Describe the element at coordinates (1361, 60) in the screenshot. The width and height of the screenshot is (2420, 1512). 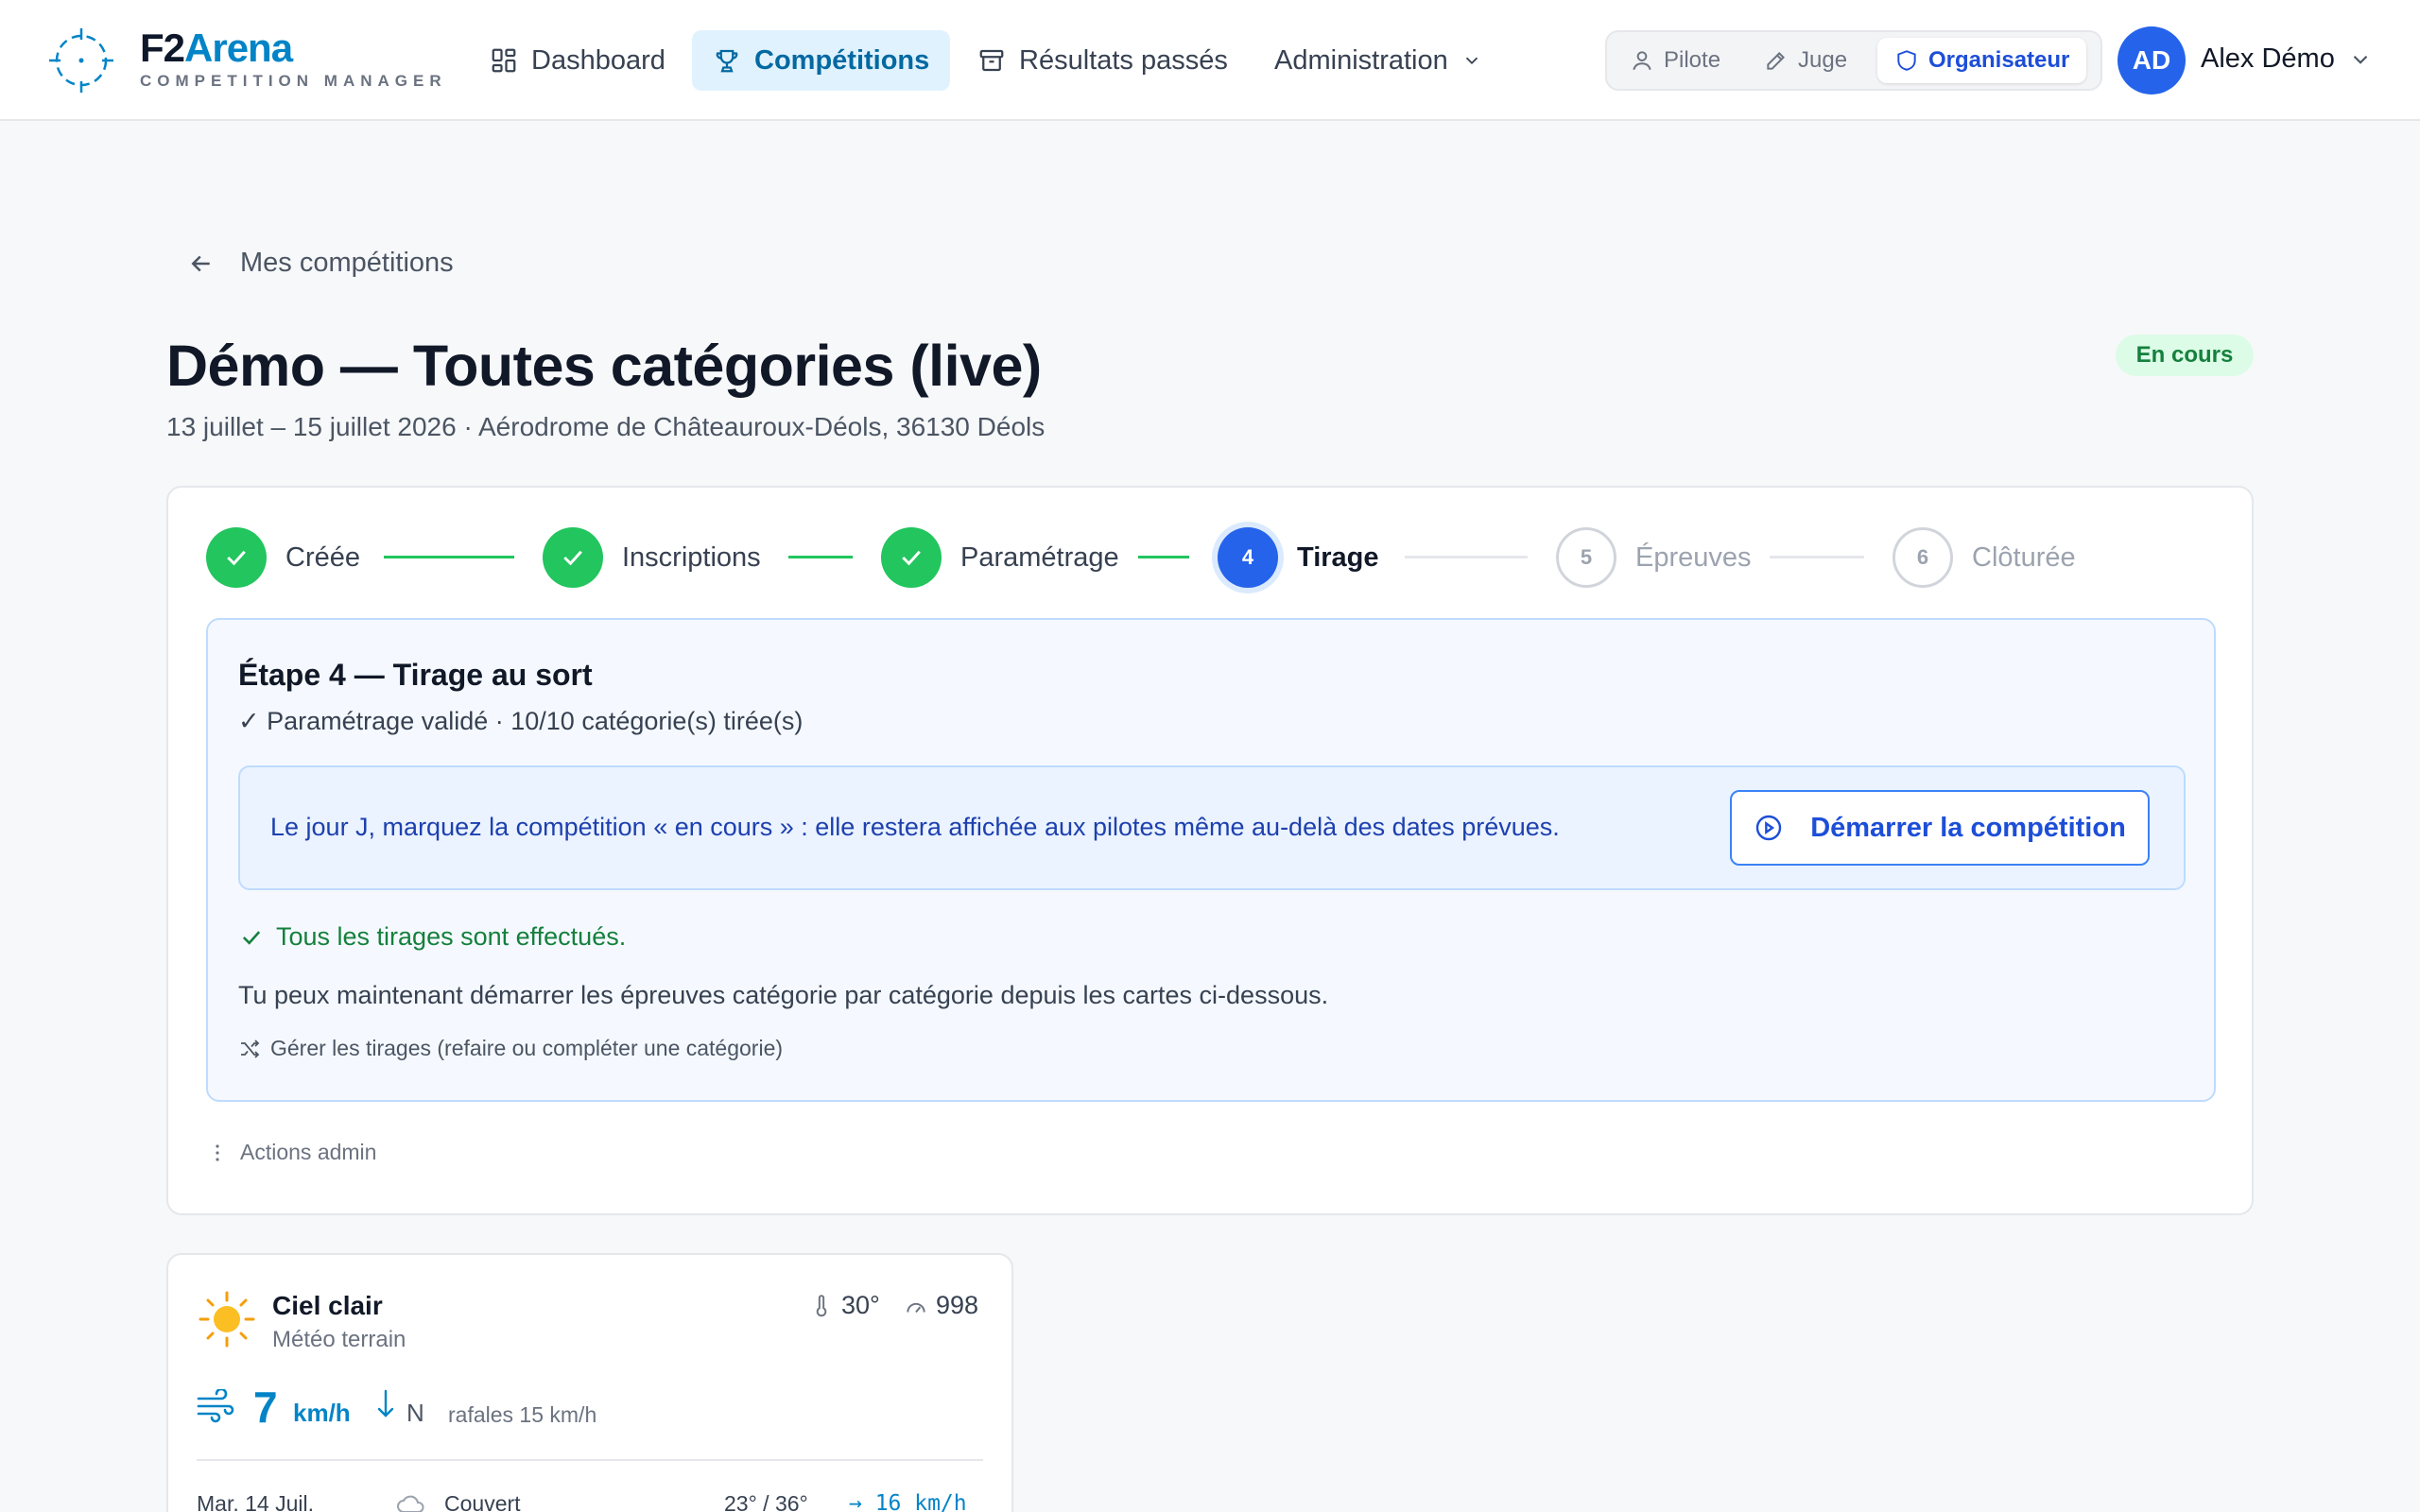
I see `nav-administration-label: Administration` at that location.